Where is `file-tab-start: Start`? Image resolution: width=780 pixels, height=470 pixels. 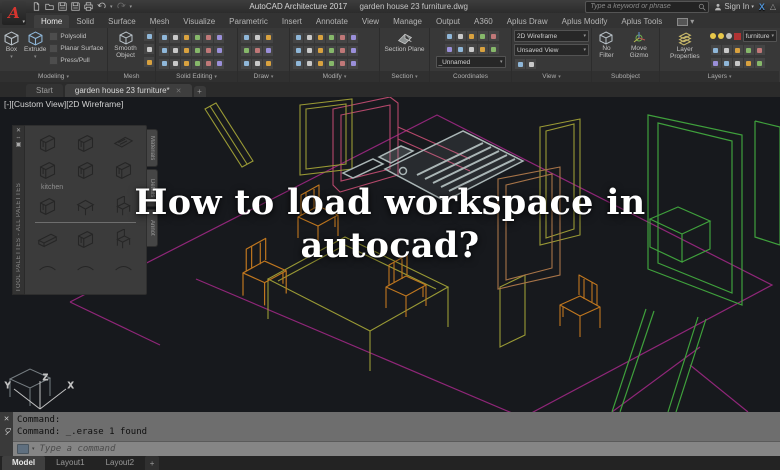 file-tab-start: Start is located at coordinates (44, 90).